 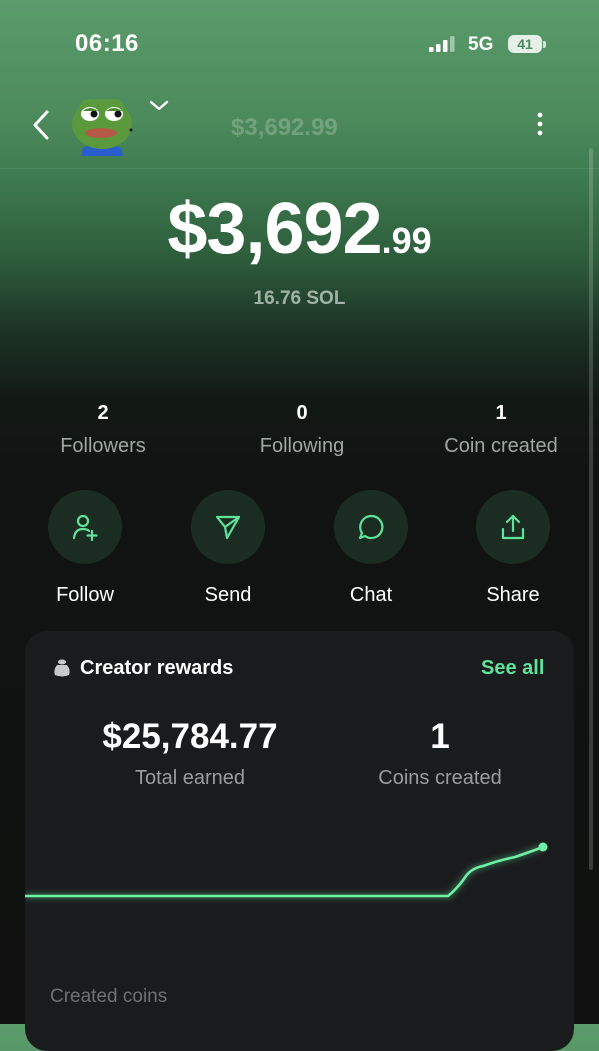 What do you see at coordinates (107, 43) in the screenshot?
I see `status-time: 06:16` at bounding box center [107, 43].